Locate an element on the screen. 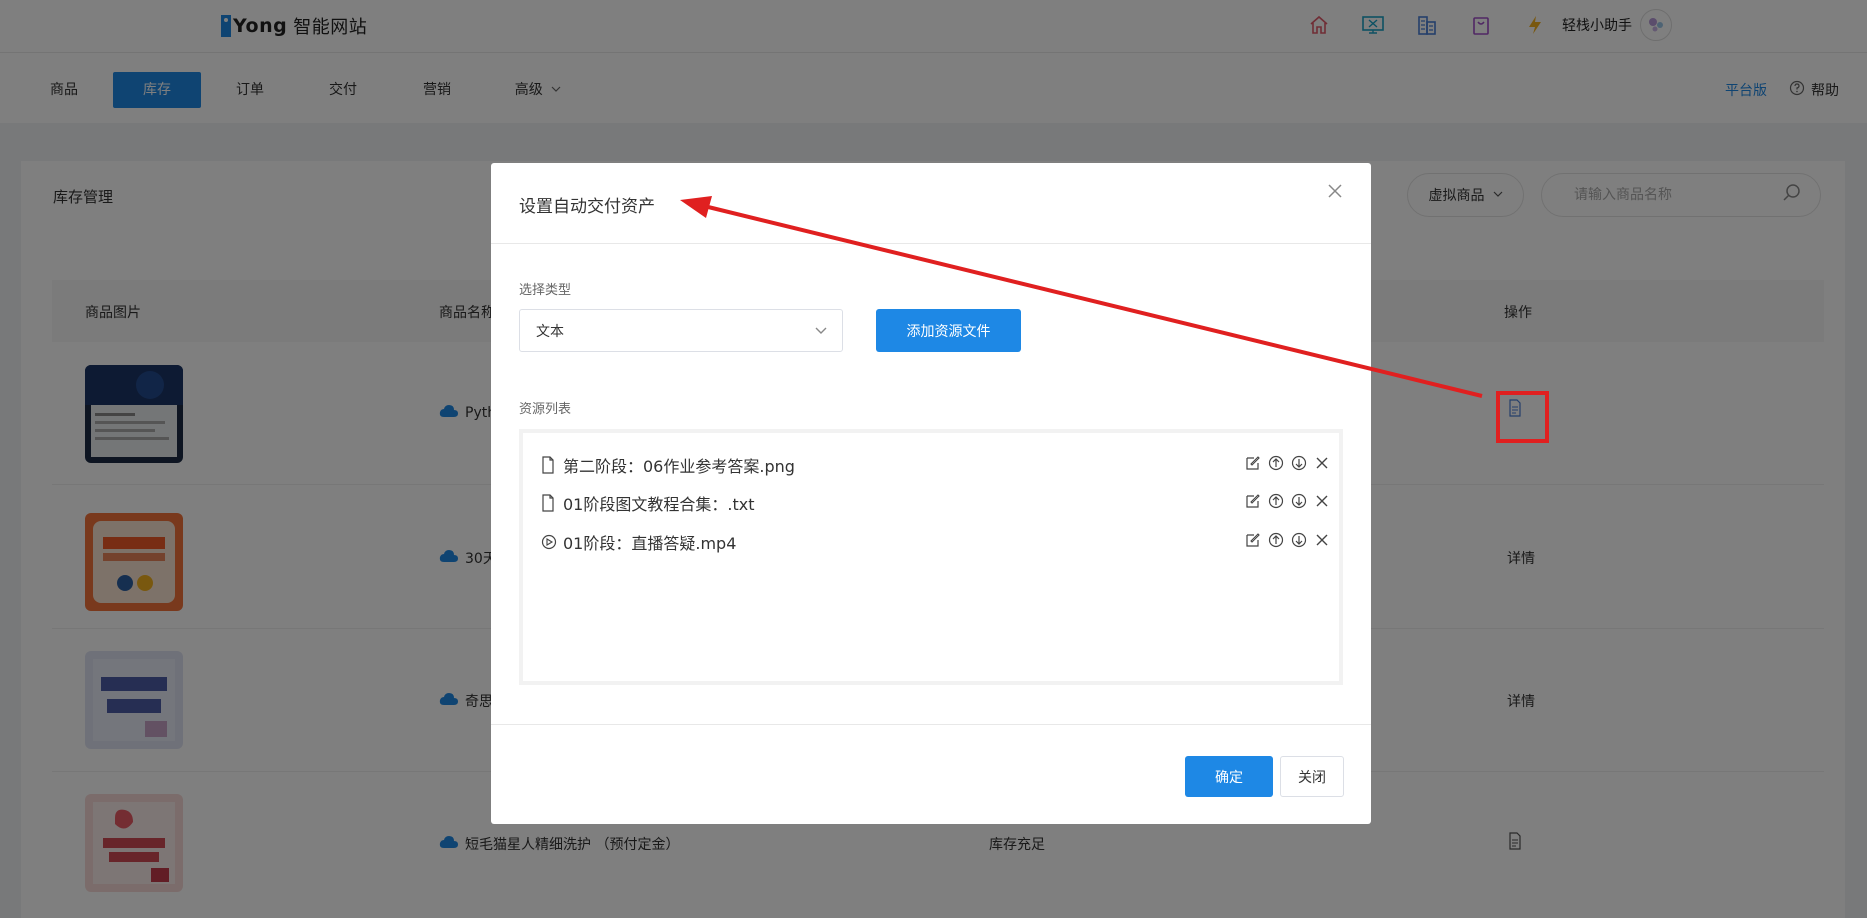 The width and height of the screenshot is (1867, 918). list-item: 第二阶段：06作业参考答案.png is located at coordinates (936, 465).